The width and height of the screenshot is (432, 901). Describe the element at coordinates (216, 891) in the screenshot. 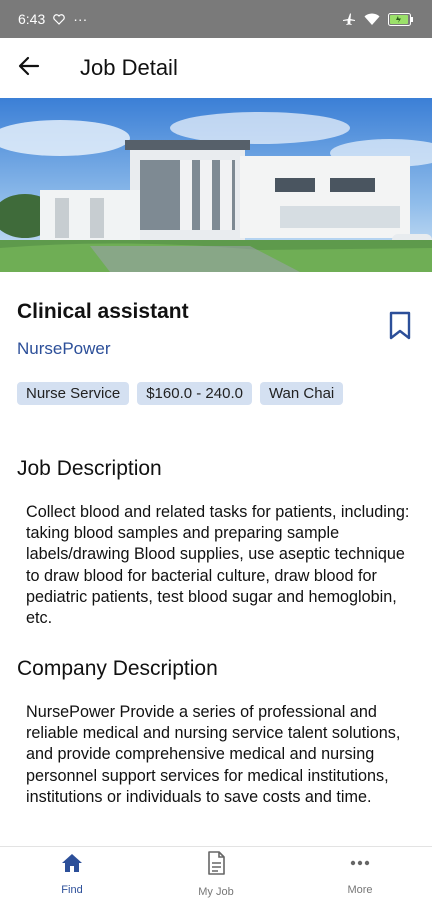

I see `nav-label-my-job: My Job` at that location.